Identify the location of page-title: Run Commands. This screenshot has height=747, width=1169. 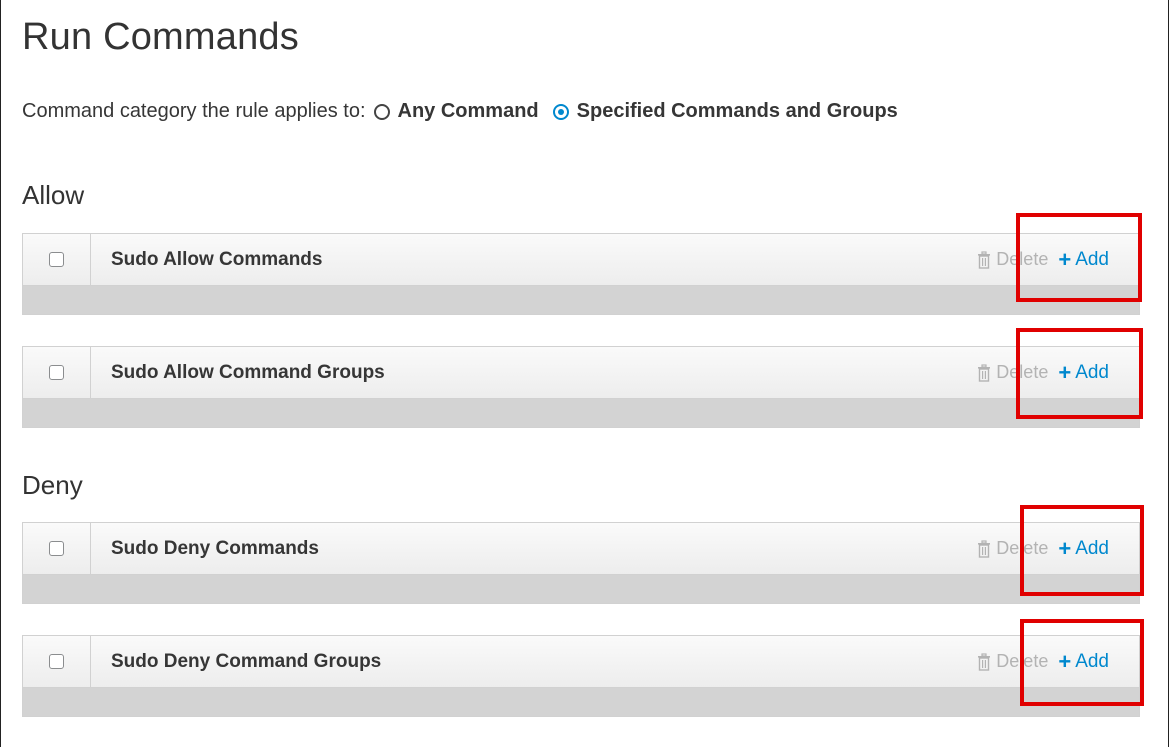
(160, 37).